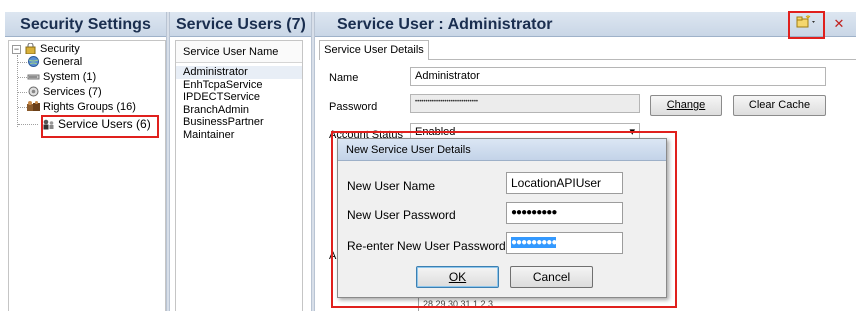 This screenshot has height=311, width=856. What do you see at coordinates (445, 24) in the screenshot?
I see `service-user-detail-title: Service User : Administrator` at bounding box center [445, 24].